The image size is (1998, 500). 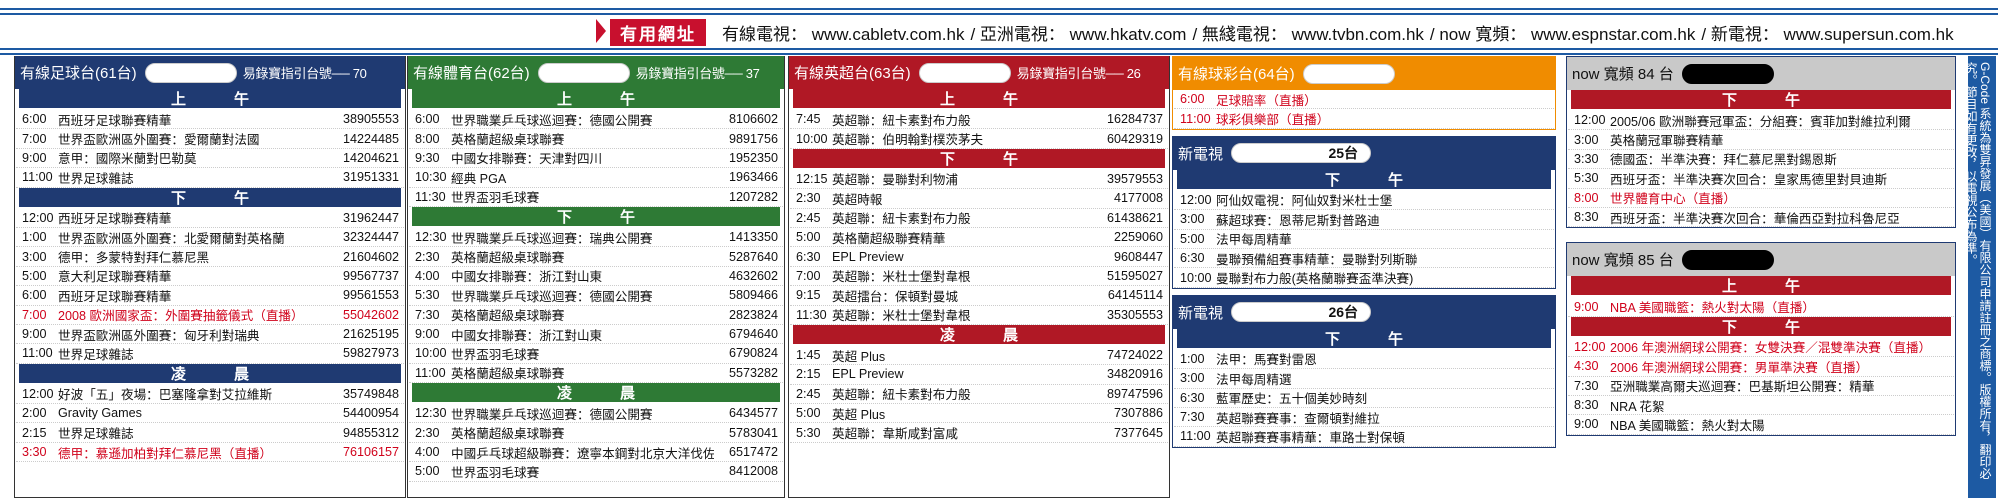 What do you see at coordinates (34, 157) in the screenshot?
I see `program-time: 9:00` at bounding box center [34, 157].